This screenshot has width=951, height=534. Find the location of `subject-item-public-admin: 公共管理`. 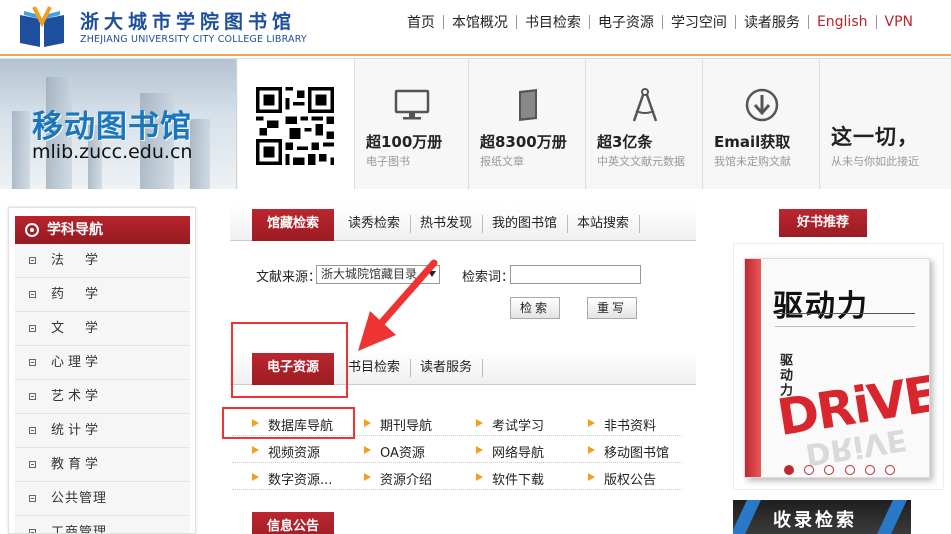

subject-item-public-admin: 公共管理 is located at coordinates (102, 499).